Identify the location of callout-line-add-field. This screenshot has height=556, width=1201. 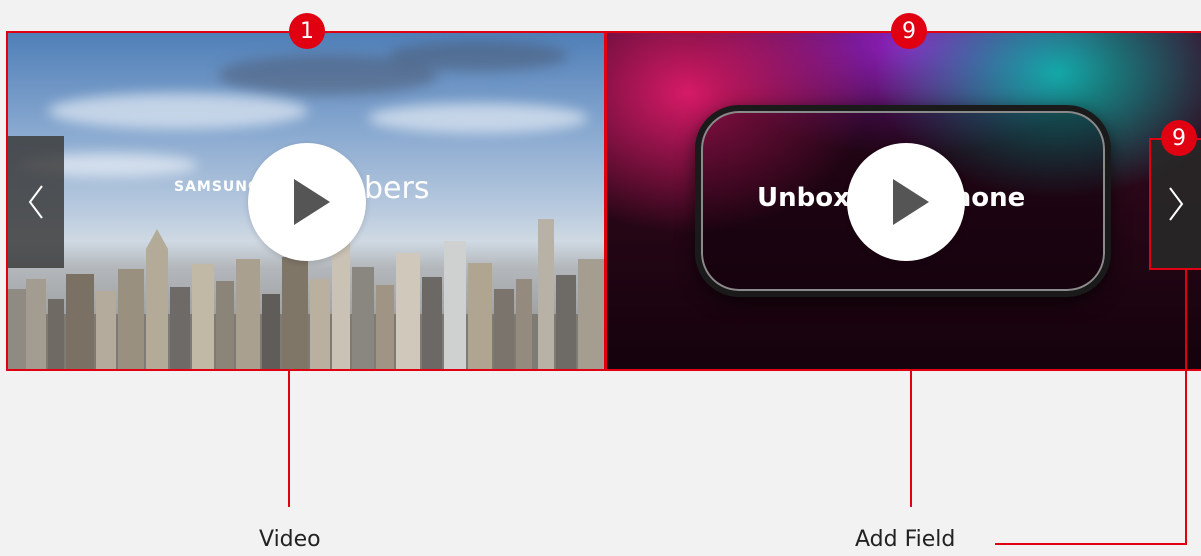
(911, 439).